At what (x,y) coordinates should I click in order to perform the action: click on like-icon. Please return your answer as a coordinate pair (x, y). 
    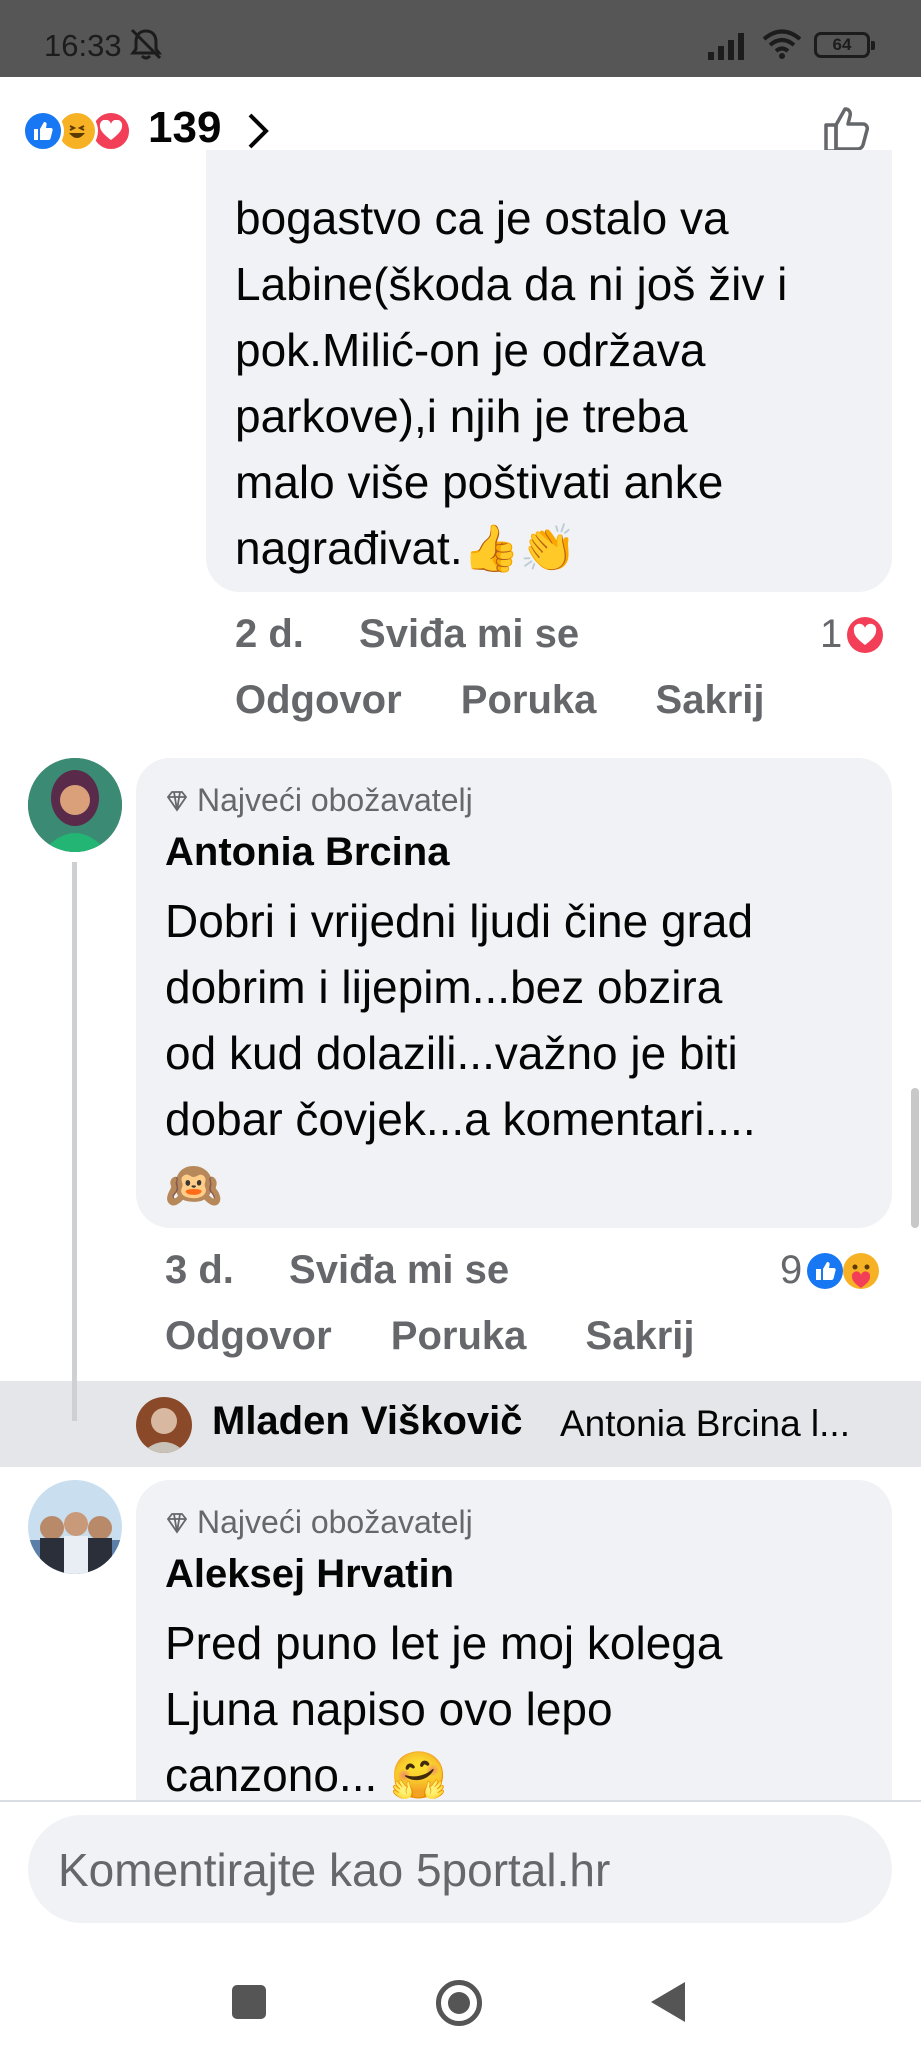
    Looking at the image, I should click on (848, 129).